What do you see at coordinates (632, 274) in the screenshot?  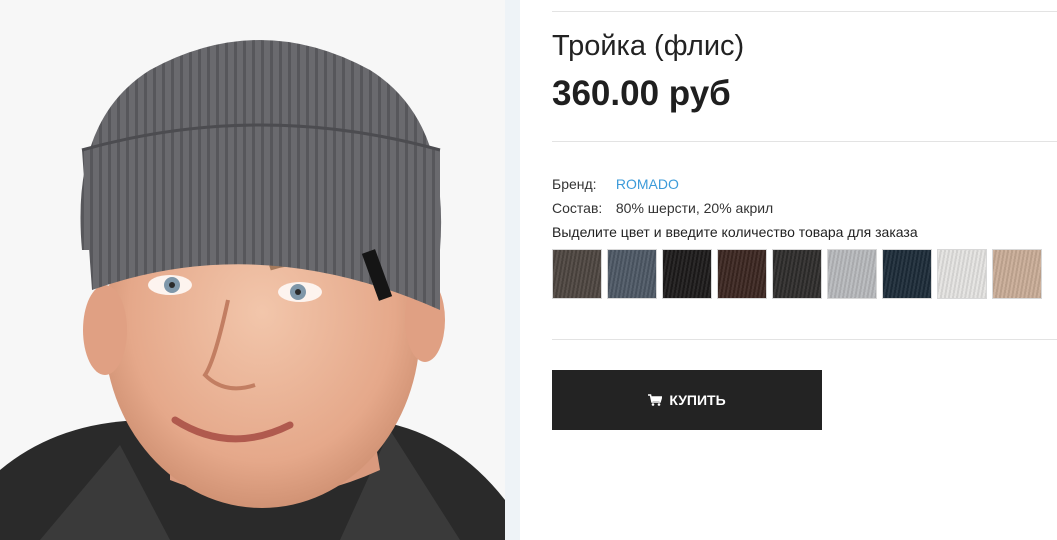 I see `swatch-slate-blue` at bounding box center [632, 274].